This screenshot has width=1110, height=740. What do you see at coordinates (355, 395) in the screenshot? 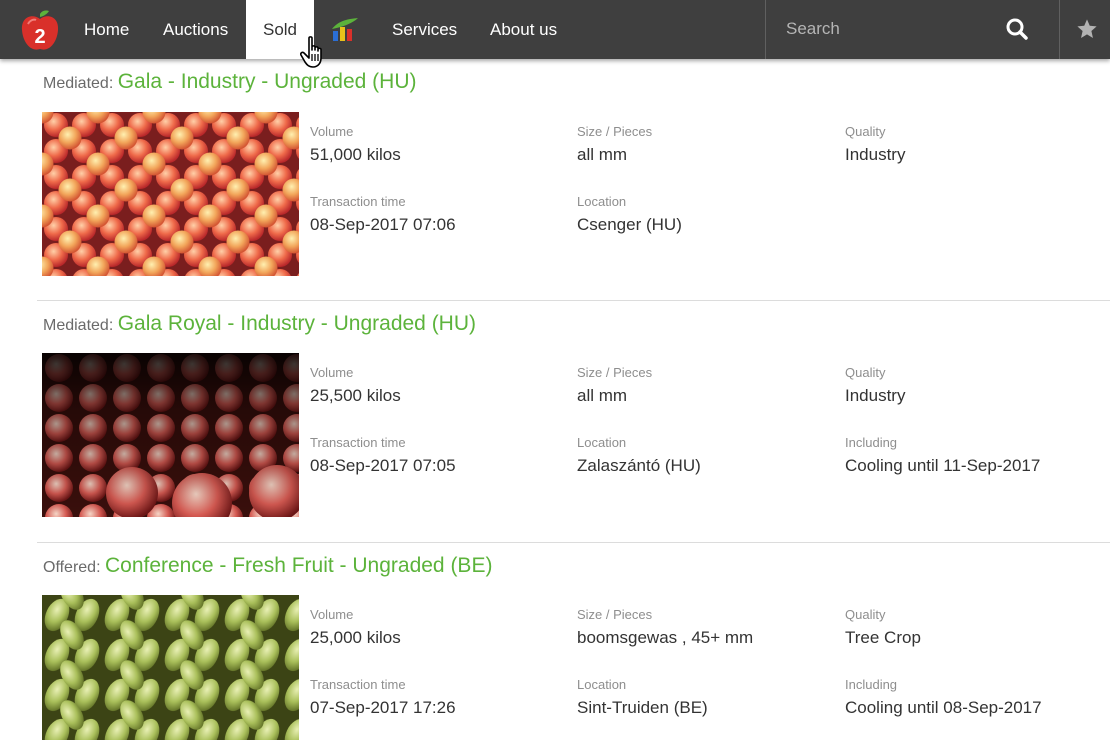
I see `volume-value: 25,500 kilos` at bounding box center [355, 395].